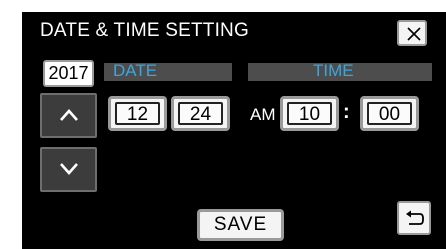 This screenshot has height=249, width=446. I want to click on back-button, so click(414, 218).